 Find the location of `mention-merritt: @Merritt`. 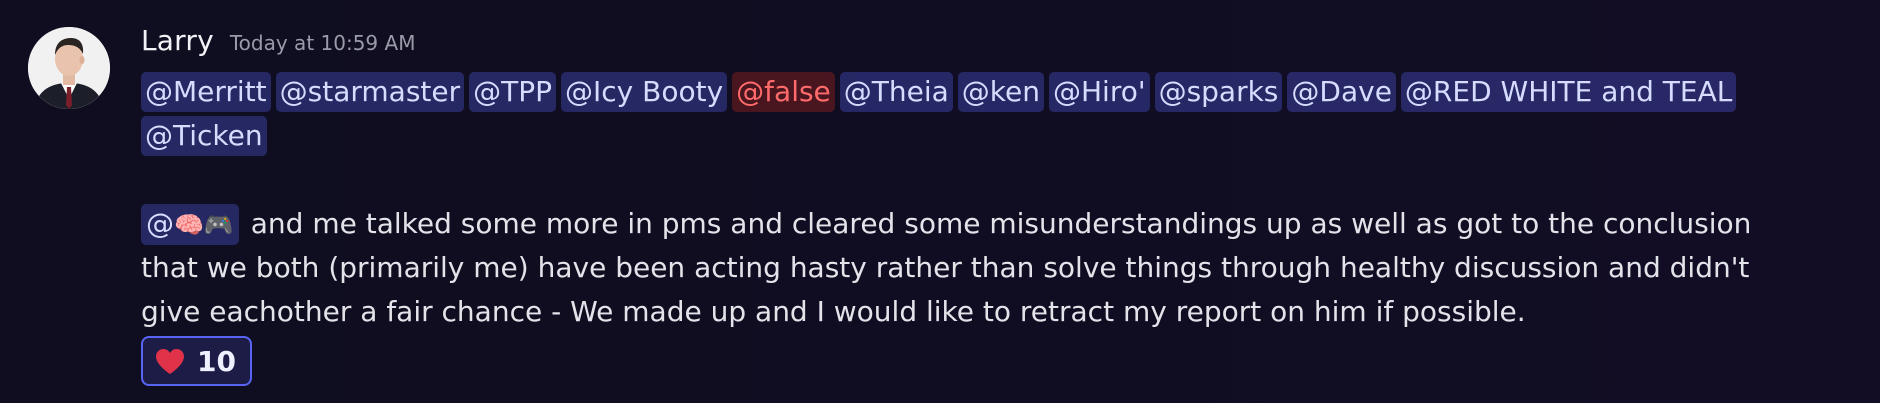

mention-merritt: @Merritt is located at coordinates (206, 92).